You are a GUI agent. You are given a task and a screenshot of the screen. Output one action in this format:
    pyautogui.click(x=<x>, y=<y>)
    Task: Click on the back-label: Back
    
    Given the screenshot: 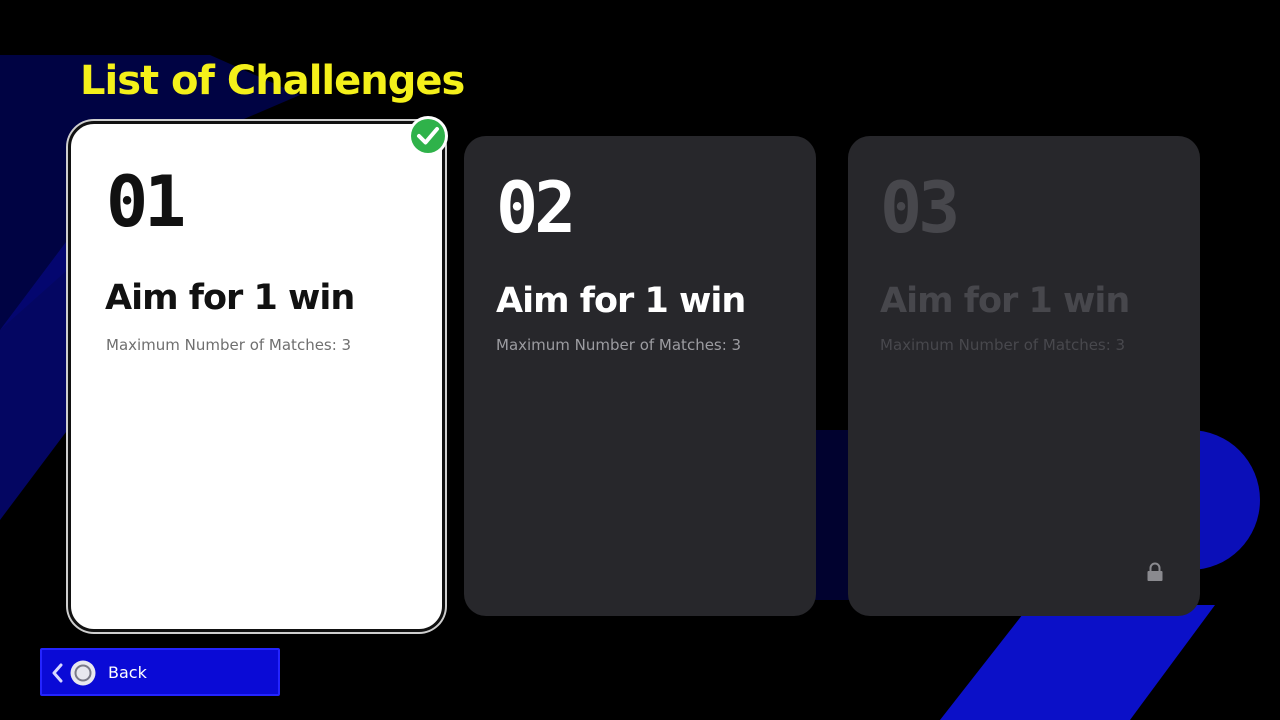 What is the action you would take?
    pyautogui.click(x=127, y=672)
    